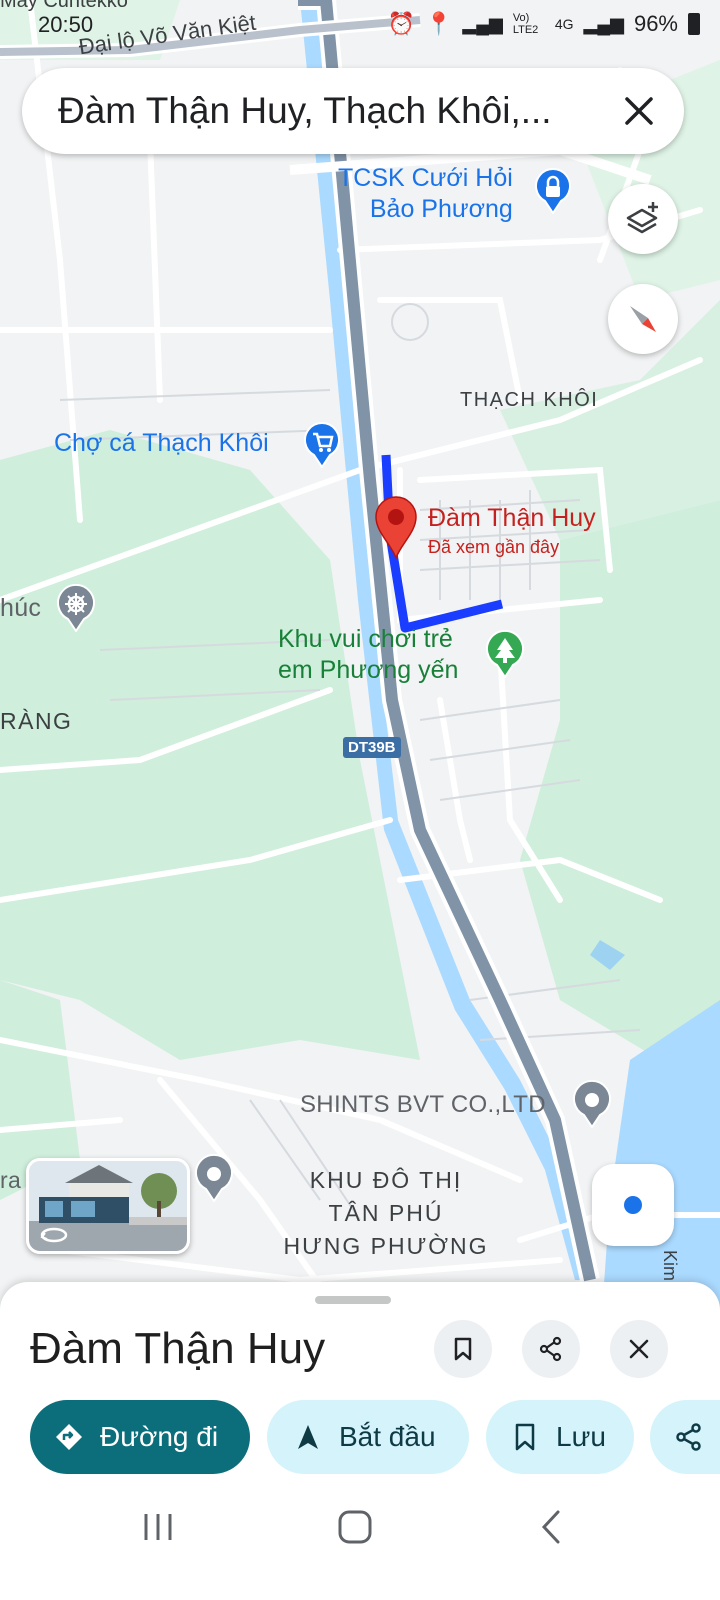  I want to click on status-icons: ⏰ 📍 ▂▄▆ Vo) LTE2 4G ▂▄▆ 96%, so click(544, 24).